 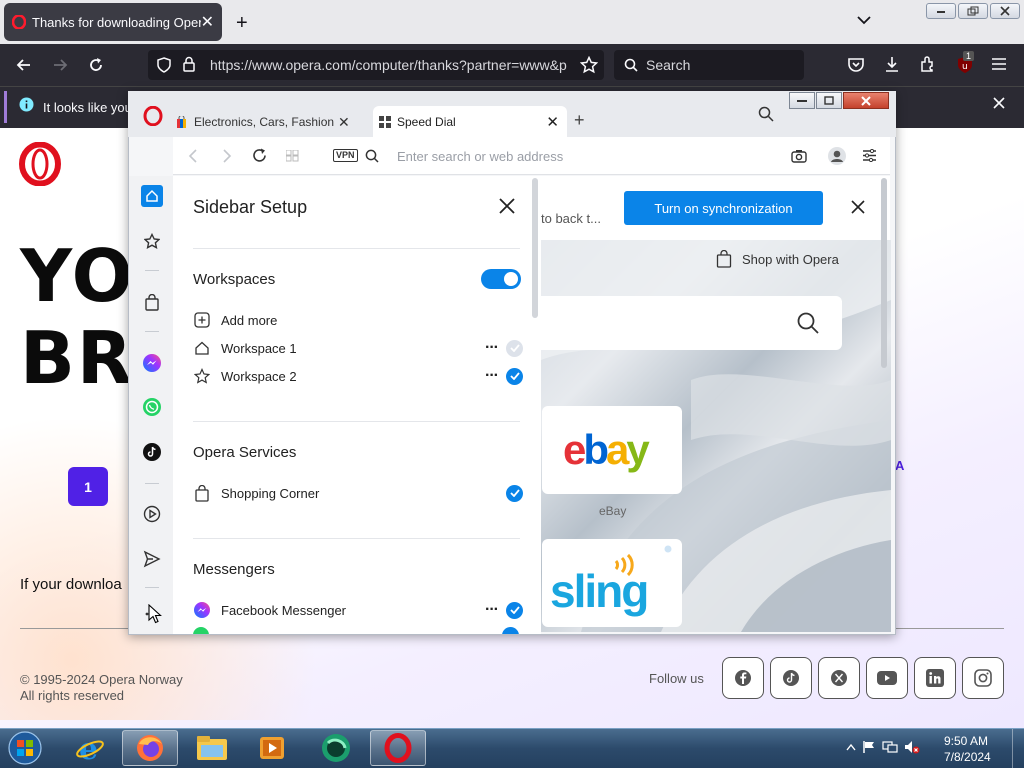 What do you see at coordinates (152, 363) in the screenshot?
I see `sidebar-messenger-icon` at bounding box center [152, 363].